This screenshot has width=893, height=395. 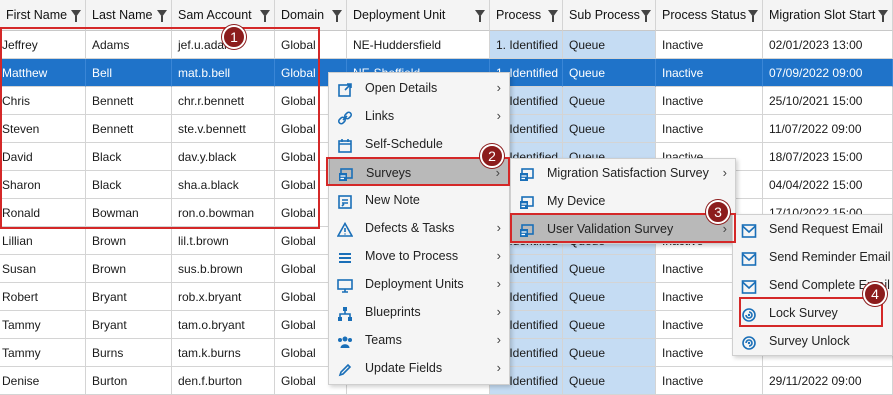 What do you see at coordinates (37, 15) in the screenshot?
I see `column-header-label: First Name` at bounding box center [37, 15].